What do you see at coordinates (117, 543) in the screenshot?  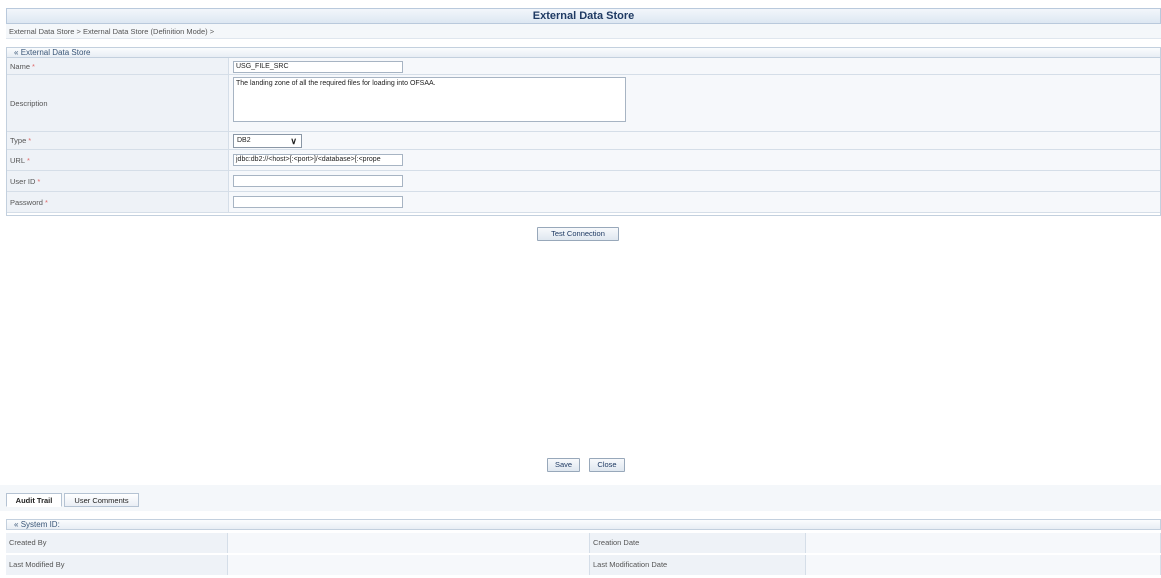 I see `created-by-label: Created By` at bounding box center [117, 543].